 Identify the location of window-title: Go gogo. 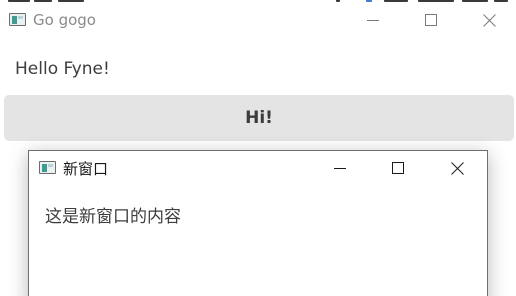
(64, 20).